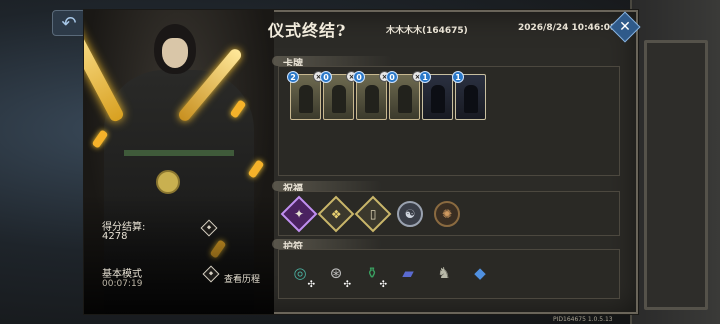 The height and width of the screenshot is (324, 720). Describe the element at coordinates (168, 182) in the screenshot. I see `belt-medal` at that location.